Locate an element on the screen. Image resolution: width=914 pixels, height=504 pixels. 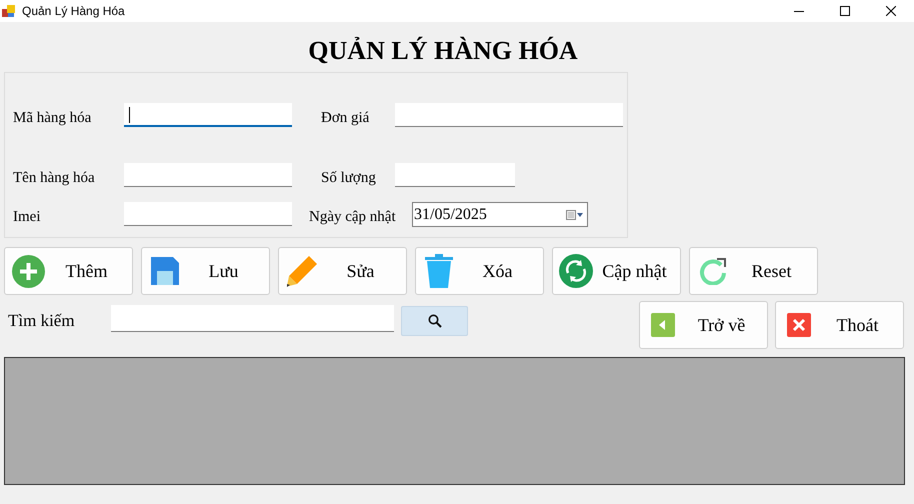
page-heading: QUẢN LÝ HÀNG HÓA is located at coordinates (443, 51).